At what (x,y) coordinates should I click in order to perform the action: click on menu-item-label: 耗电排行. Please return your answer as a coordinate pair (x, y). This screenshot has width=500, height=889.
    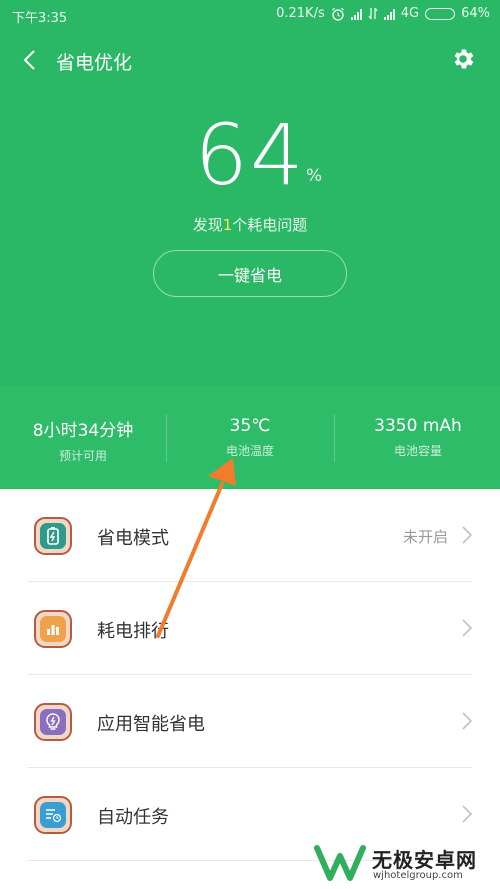
    Looking at the image, I should click on (133, 631).